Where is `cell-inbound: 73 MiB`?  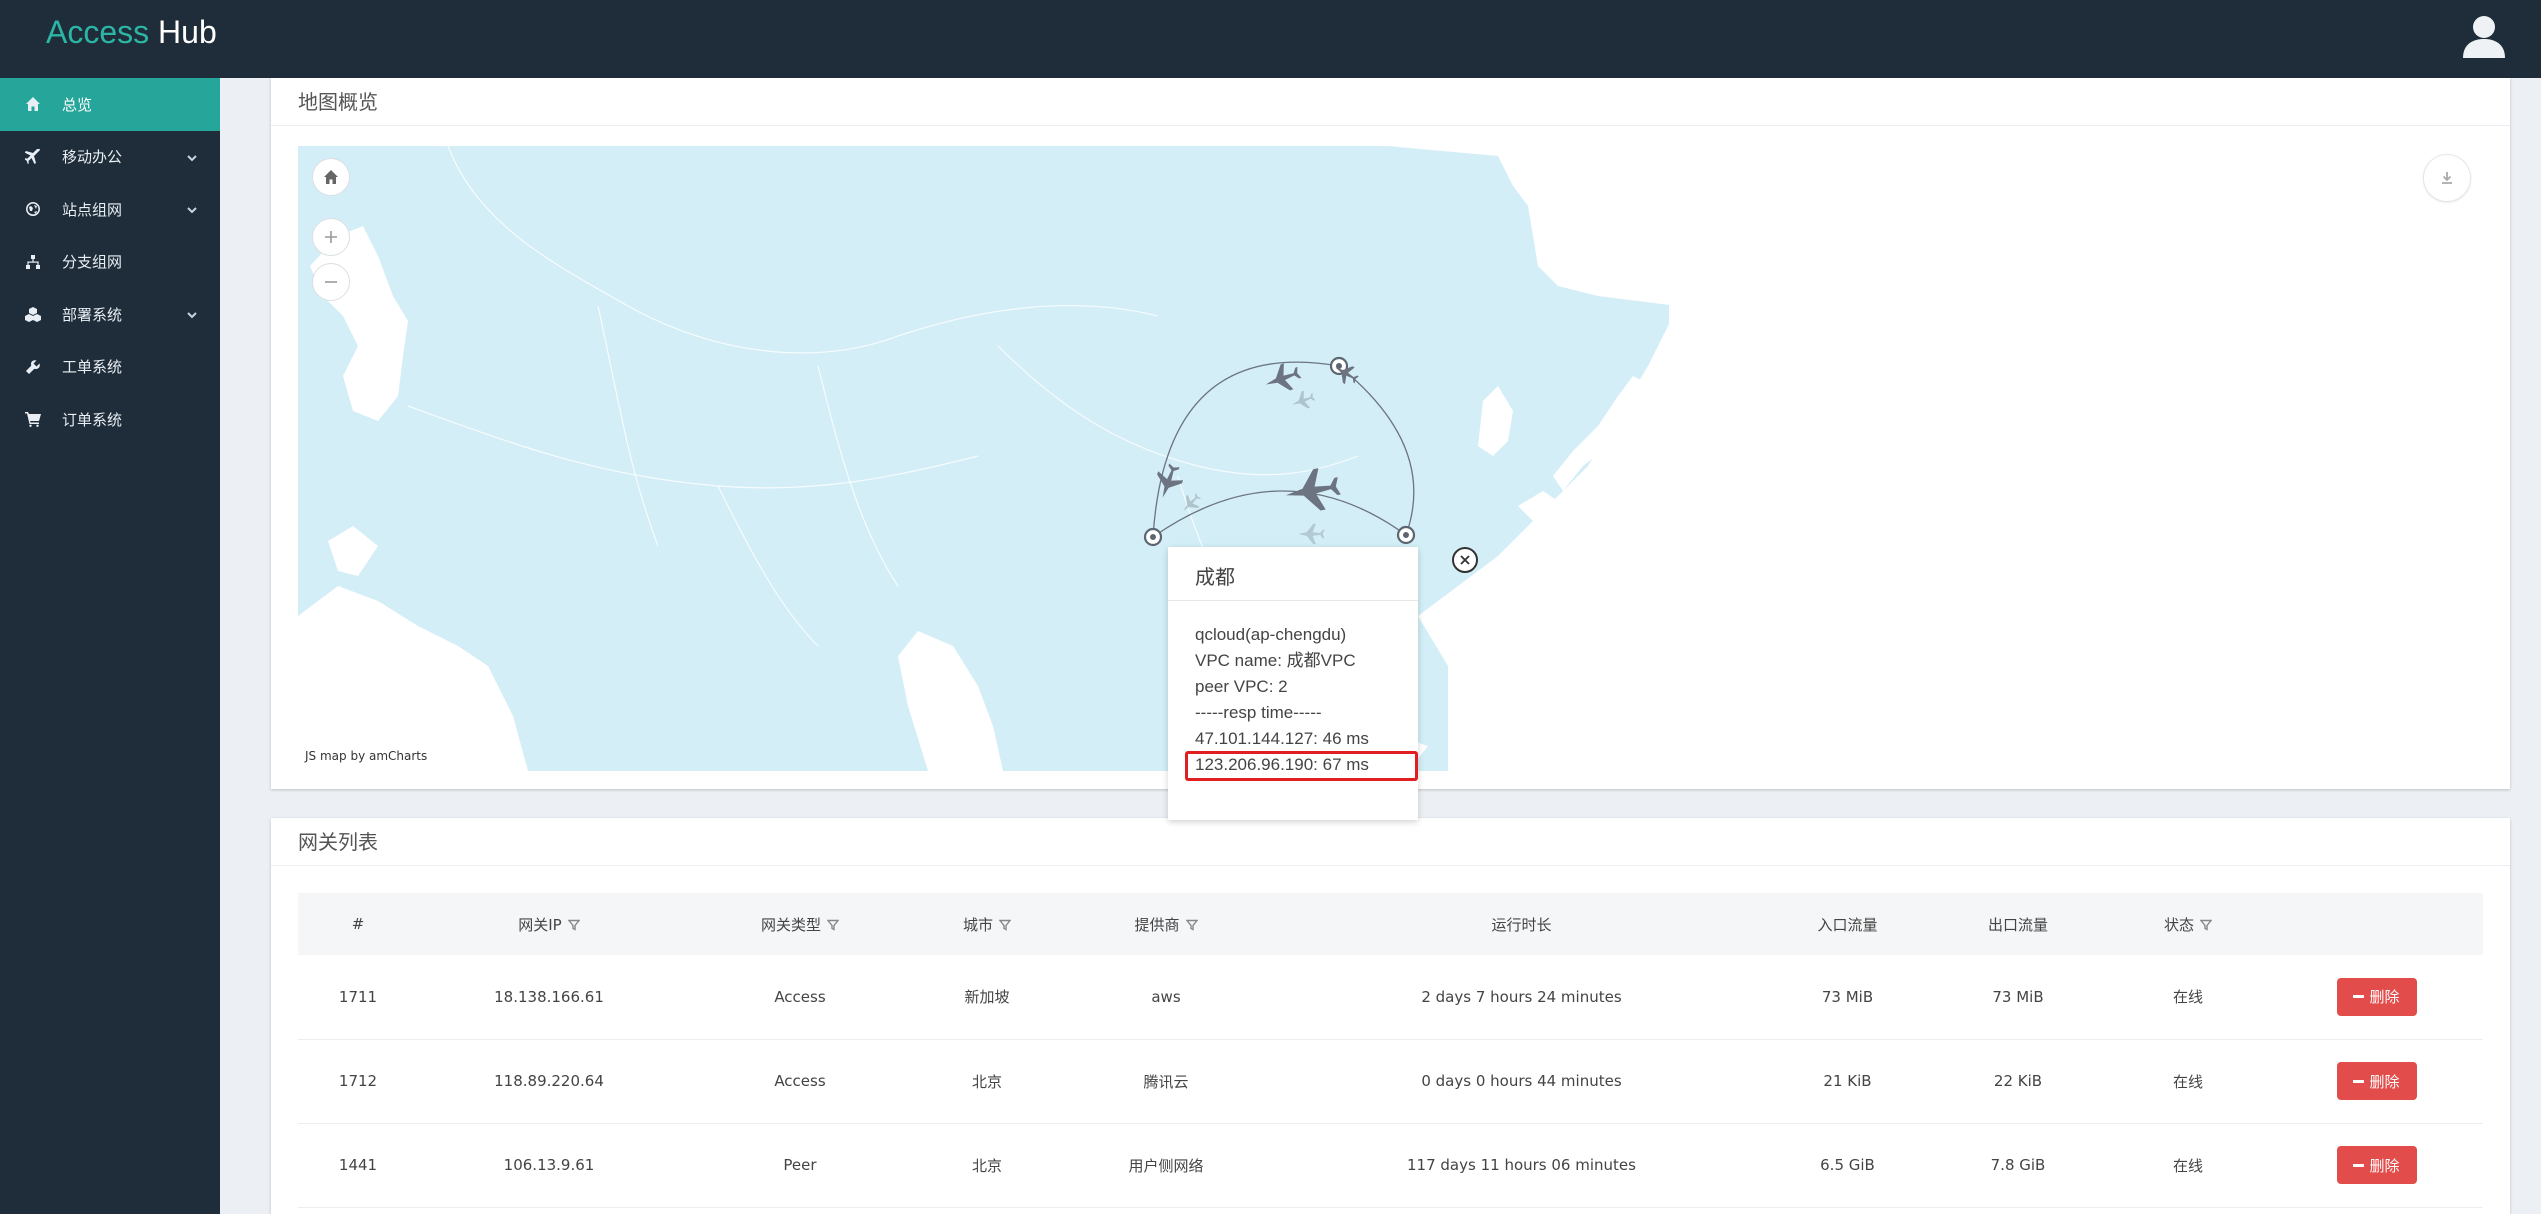 cell-inbound: 73 MiB is located at coordinates (1847, 997).